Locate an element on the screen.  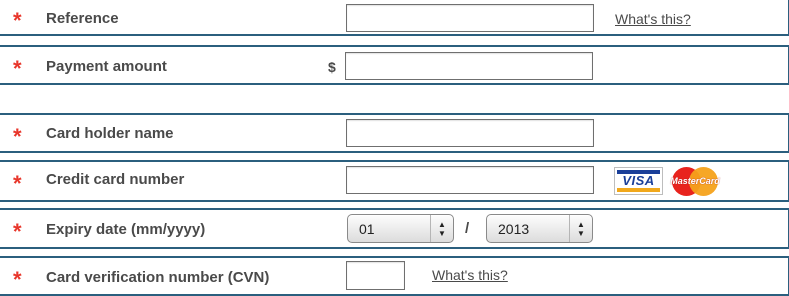
card-holder-name-row: * Card holder name is located at coordinates (394, 133).